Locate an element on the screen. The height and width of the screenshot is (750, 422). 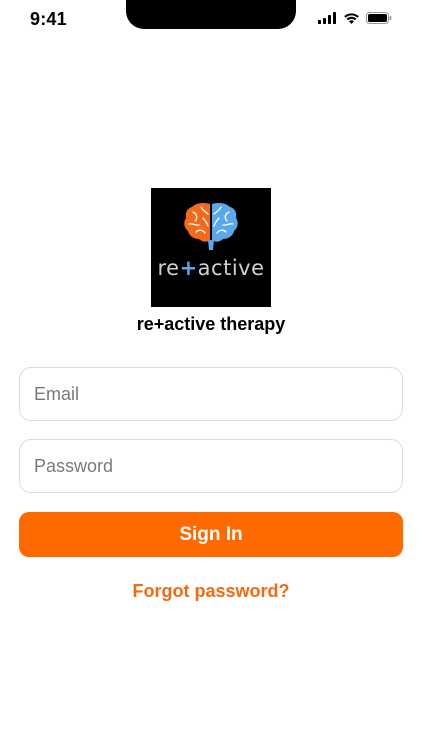
forgot-password-link: Forgot password? is located at coordinates (211, 591).